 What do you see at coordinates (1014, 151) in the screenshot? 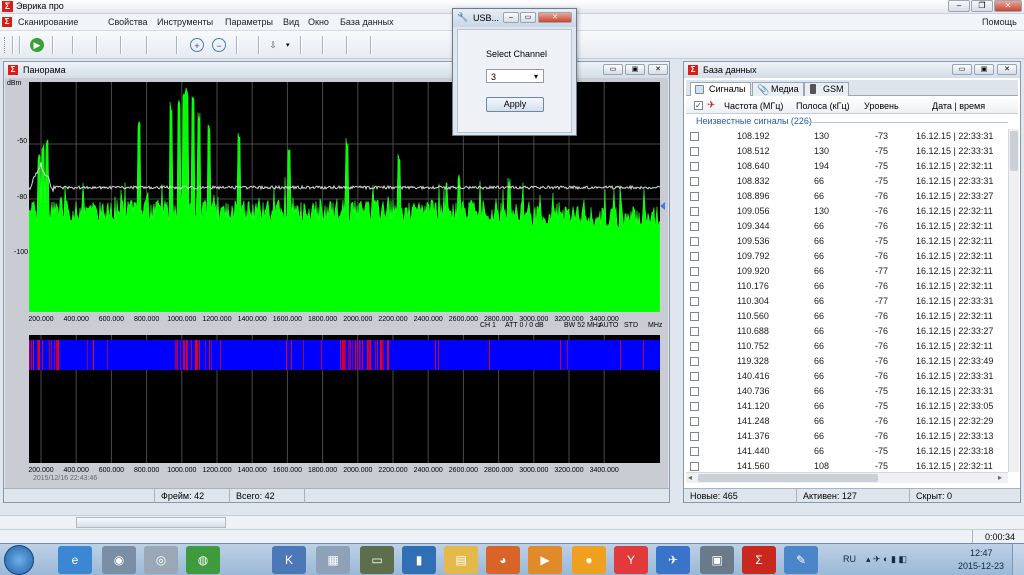
I see `scrollbar-thumb` at bounding box center [1014, 151].